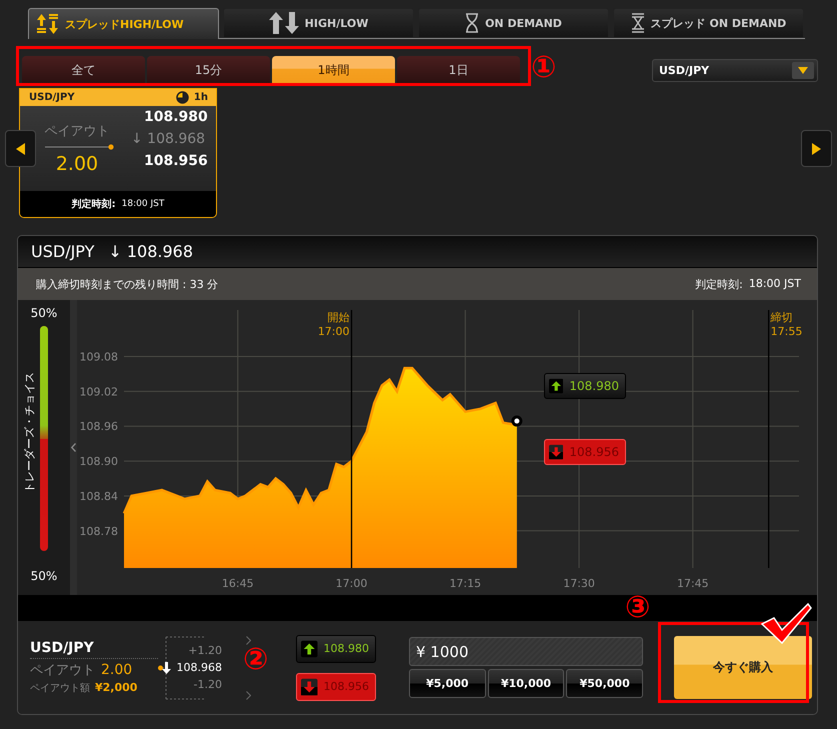 This screenshot has width=837, height=729. I want to click on callout-number: ②, so click(255, 660).